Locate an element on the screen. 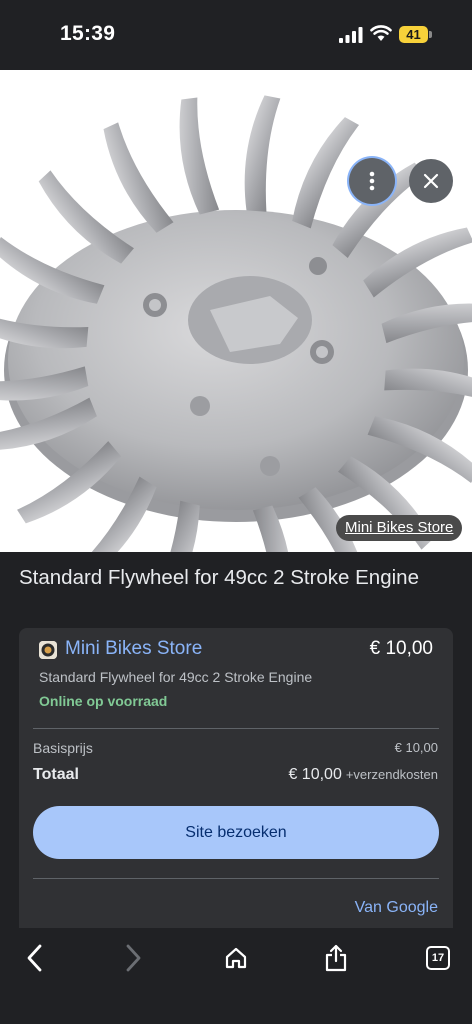  close-icon is located at coordinates (431, 181).